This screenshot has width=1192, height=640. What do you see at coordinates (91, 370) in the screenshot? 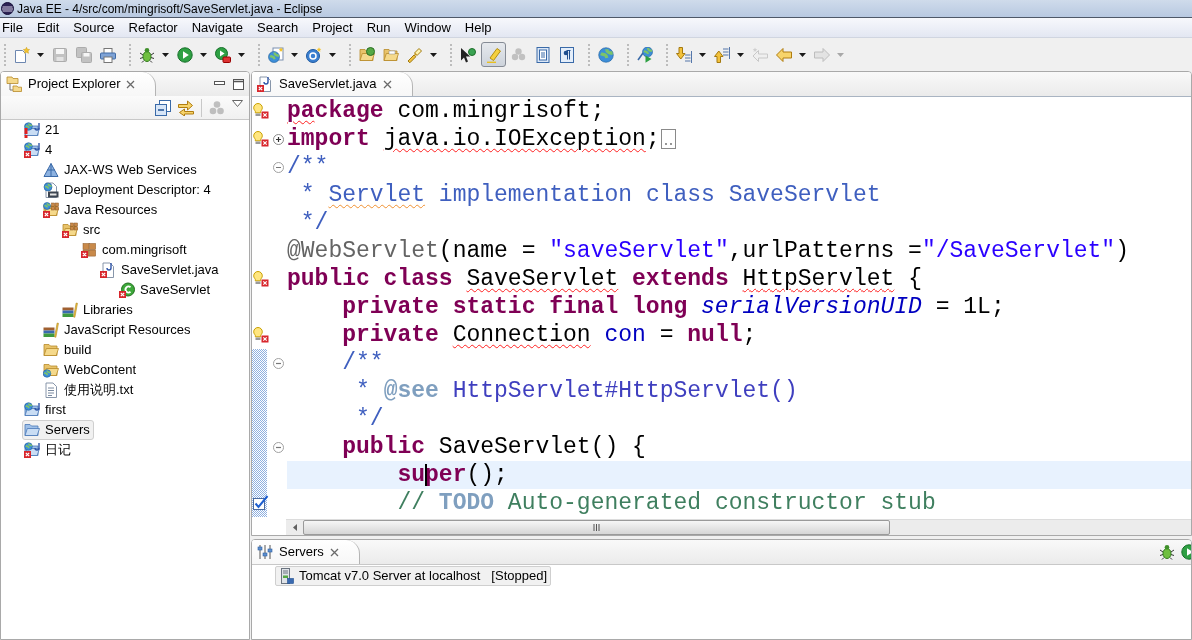
I see `tree-item: WebContent` at bounding box center [91, 370].